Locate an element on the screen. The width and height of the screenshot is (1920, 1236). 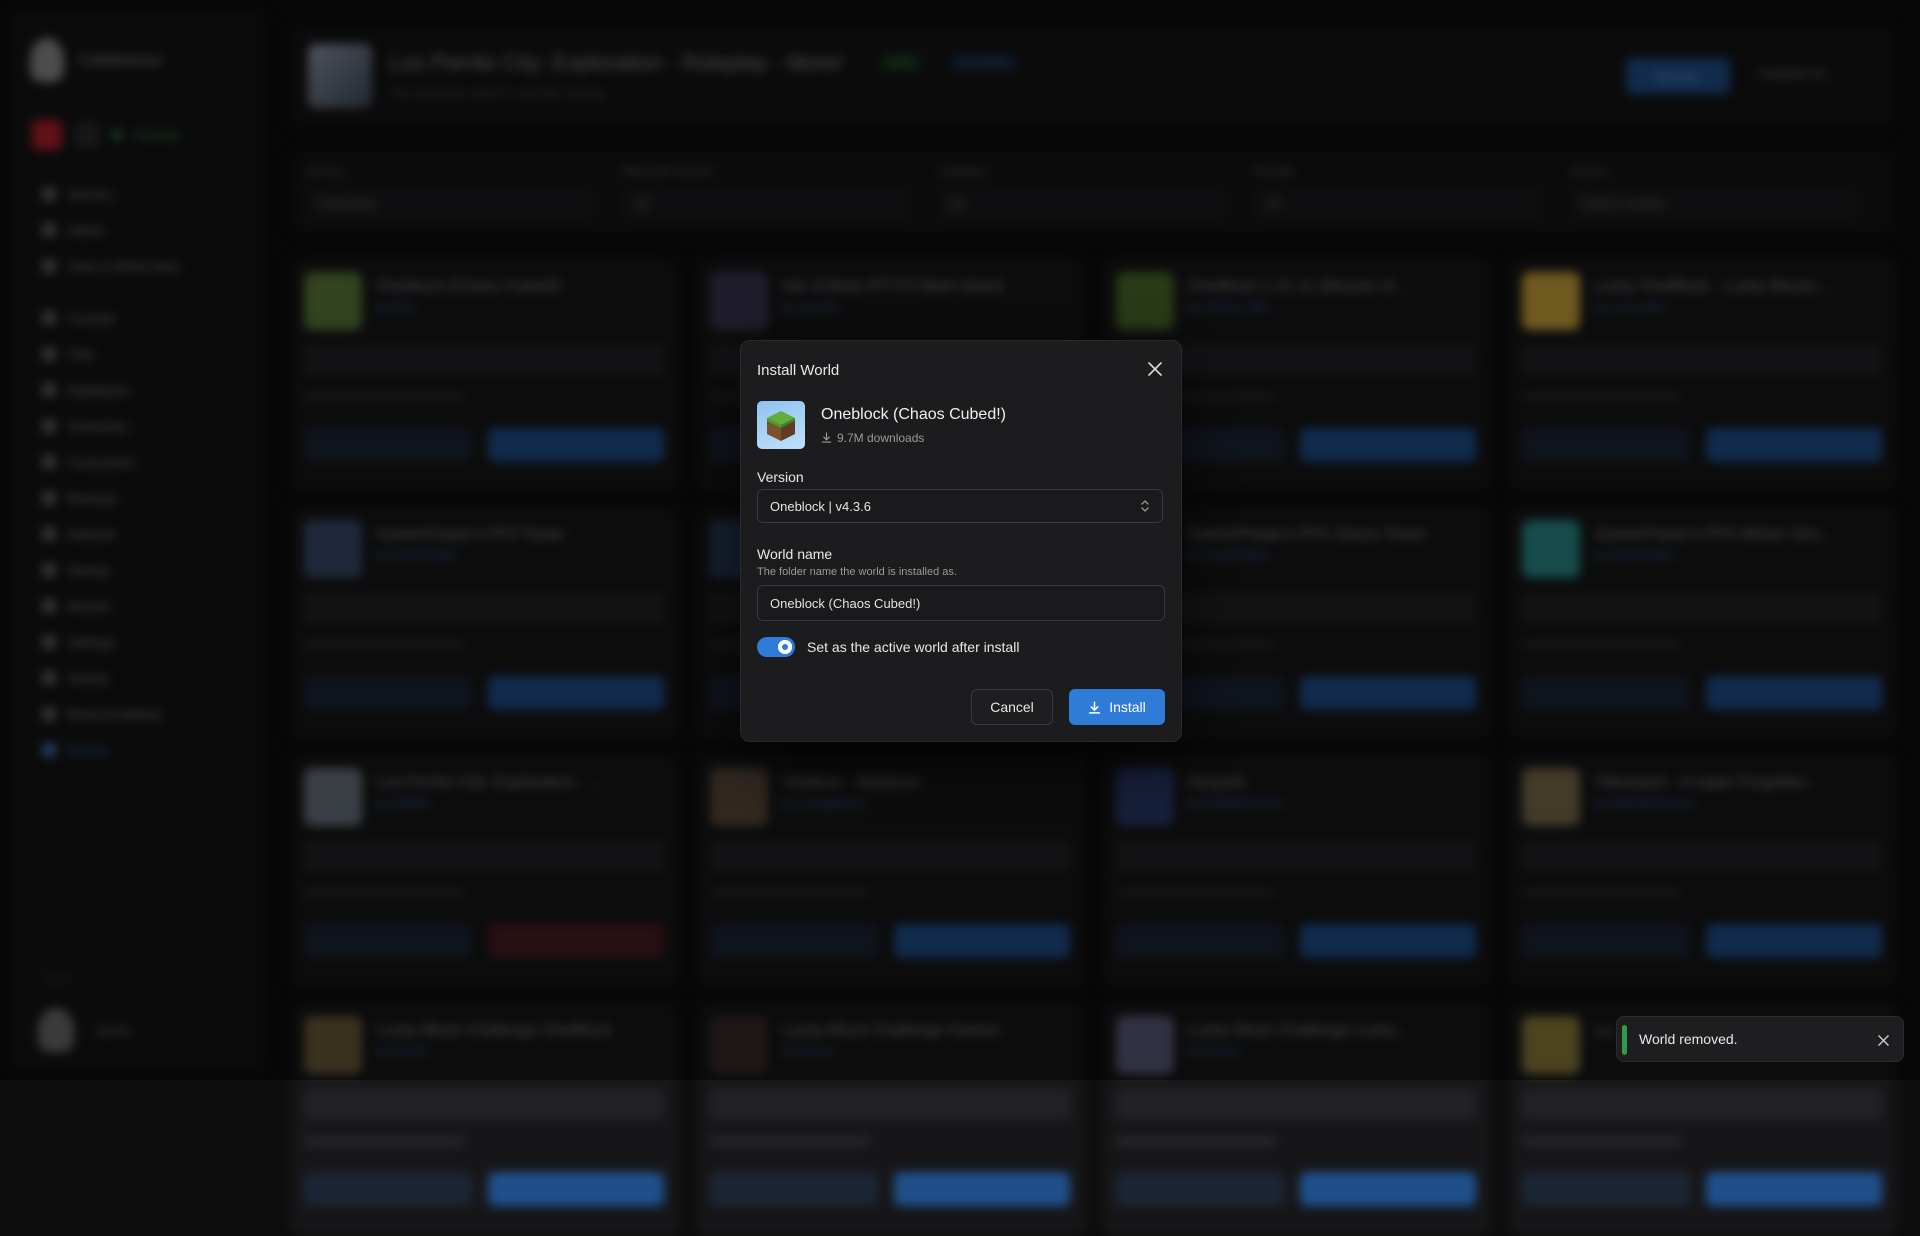
toast-message: World removed. is located at coordinates (1688, 1039).